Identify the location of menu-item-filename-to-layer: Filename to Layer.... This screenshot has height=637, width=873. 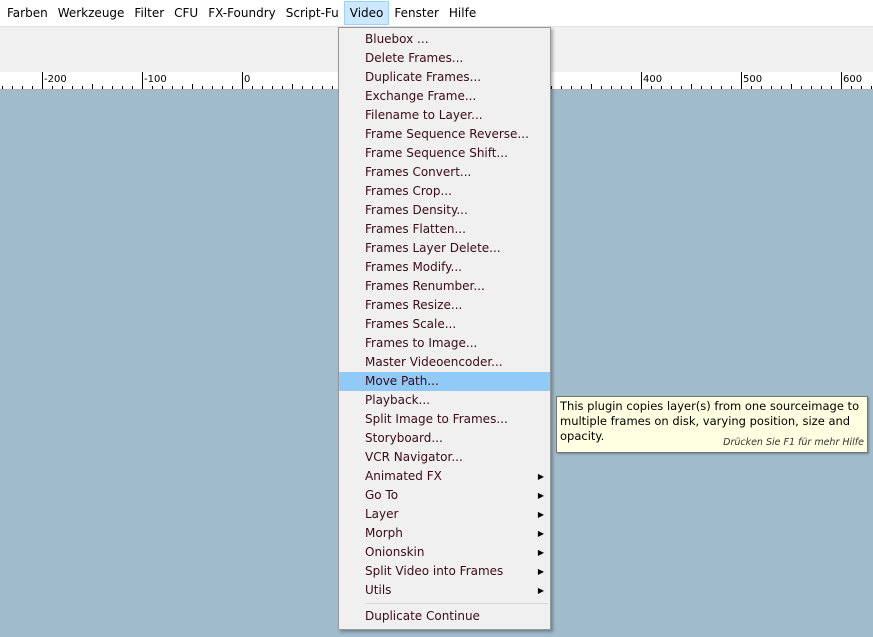
(444, 115).